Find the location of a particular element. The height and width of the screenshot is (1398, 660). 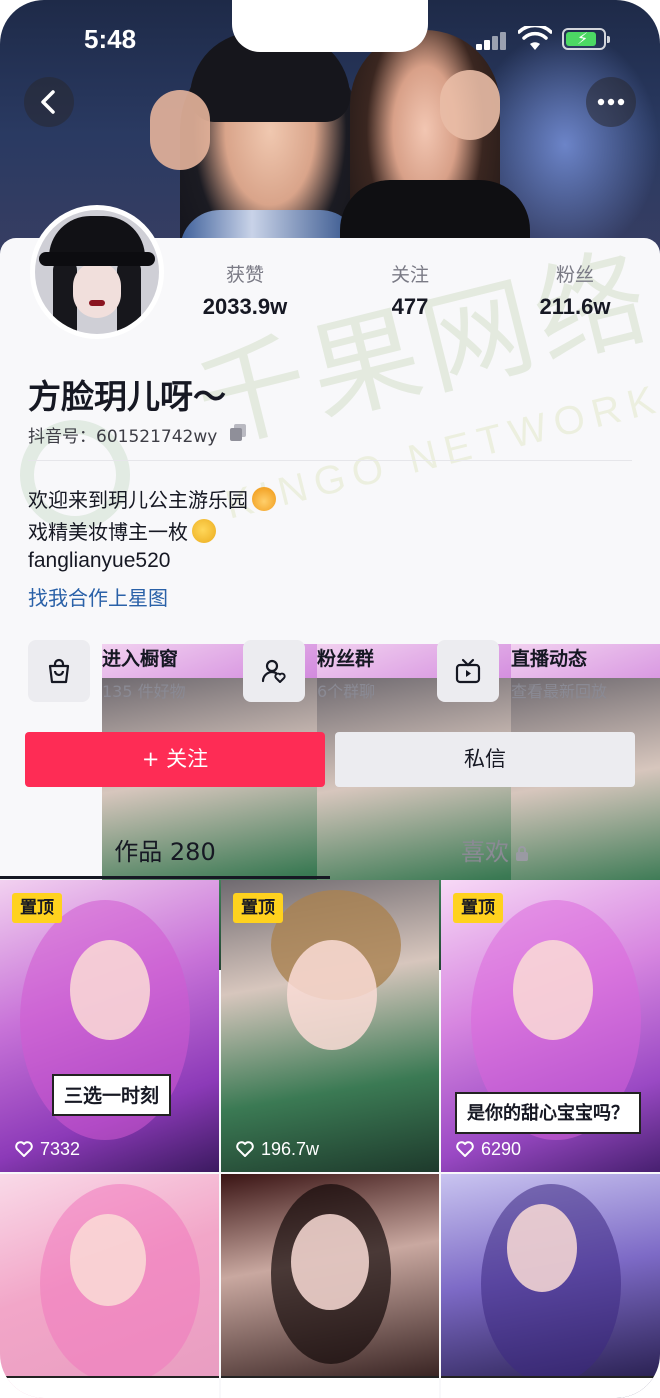

shopping-bag-icon is located at coordinates (59, 671).